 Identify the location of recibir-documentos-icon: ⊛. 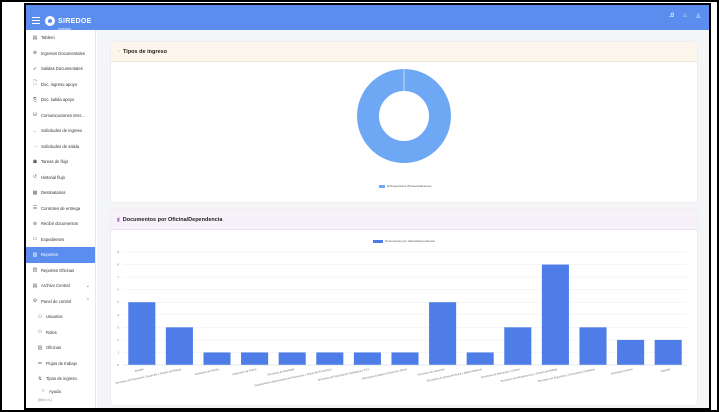
(35, 223).